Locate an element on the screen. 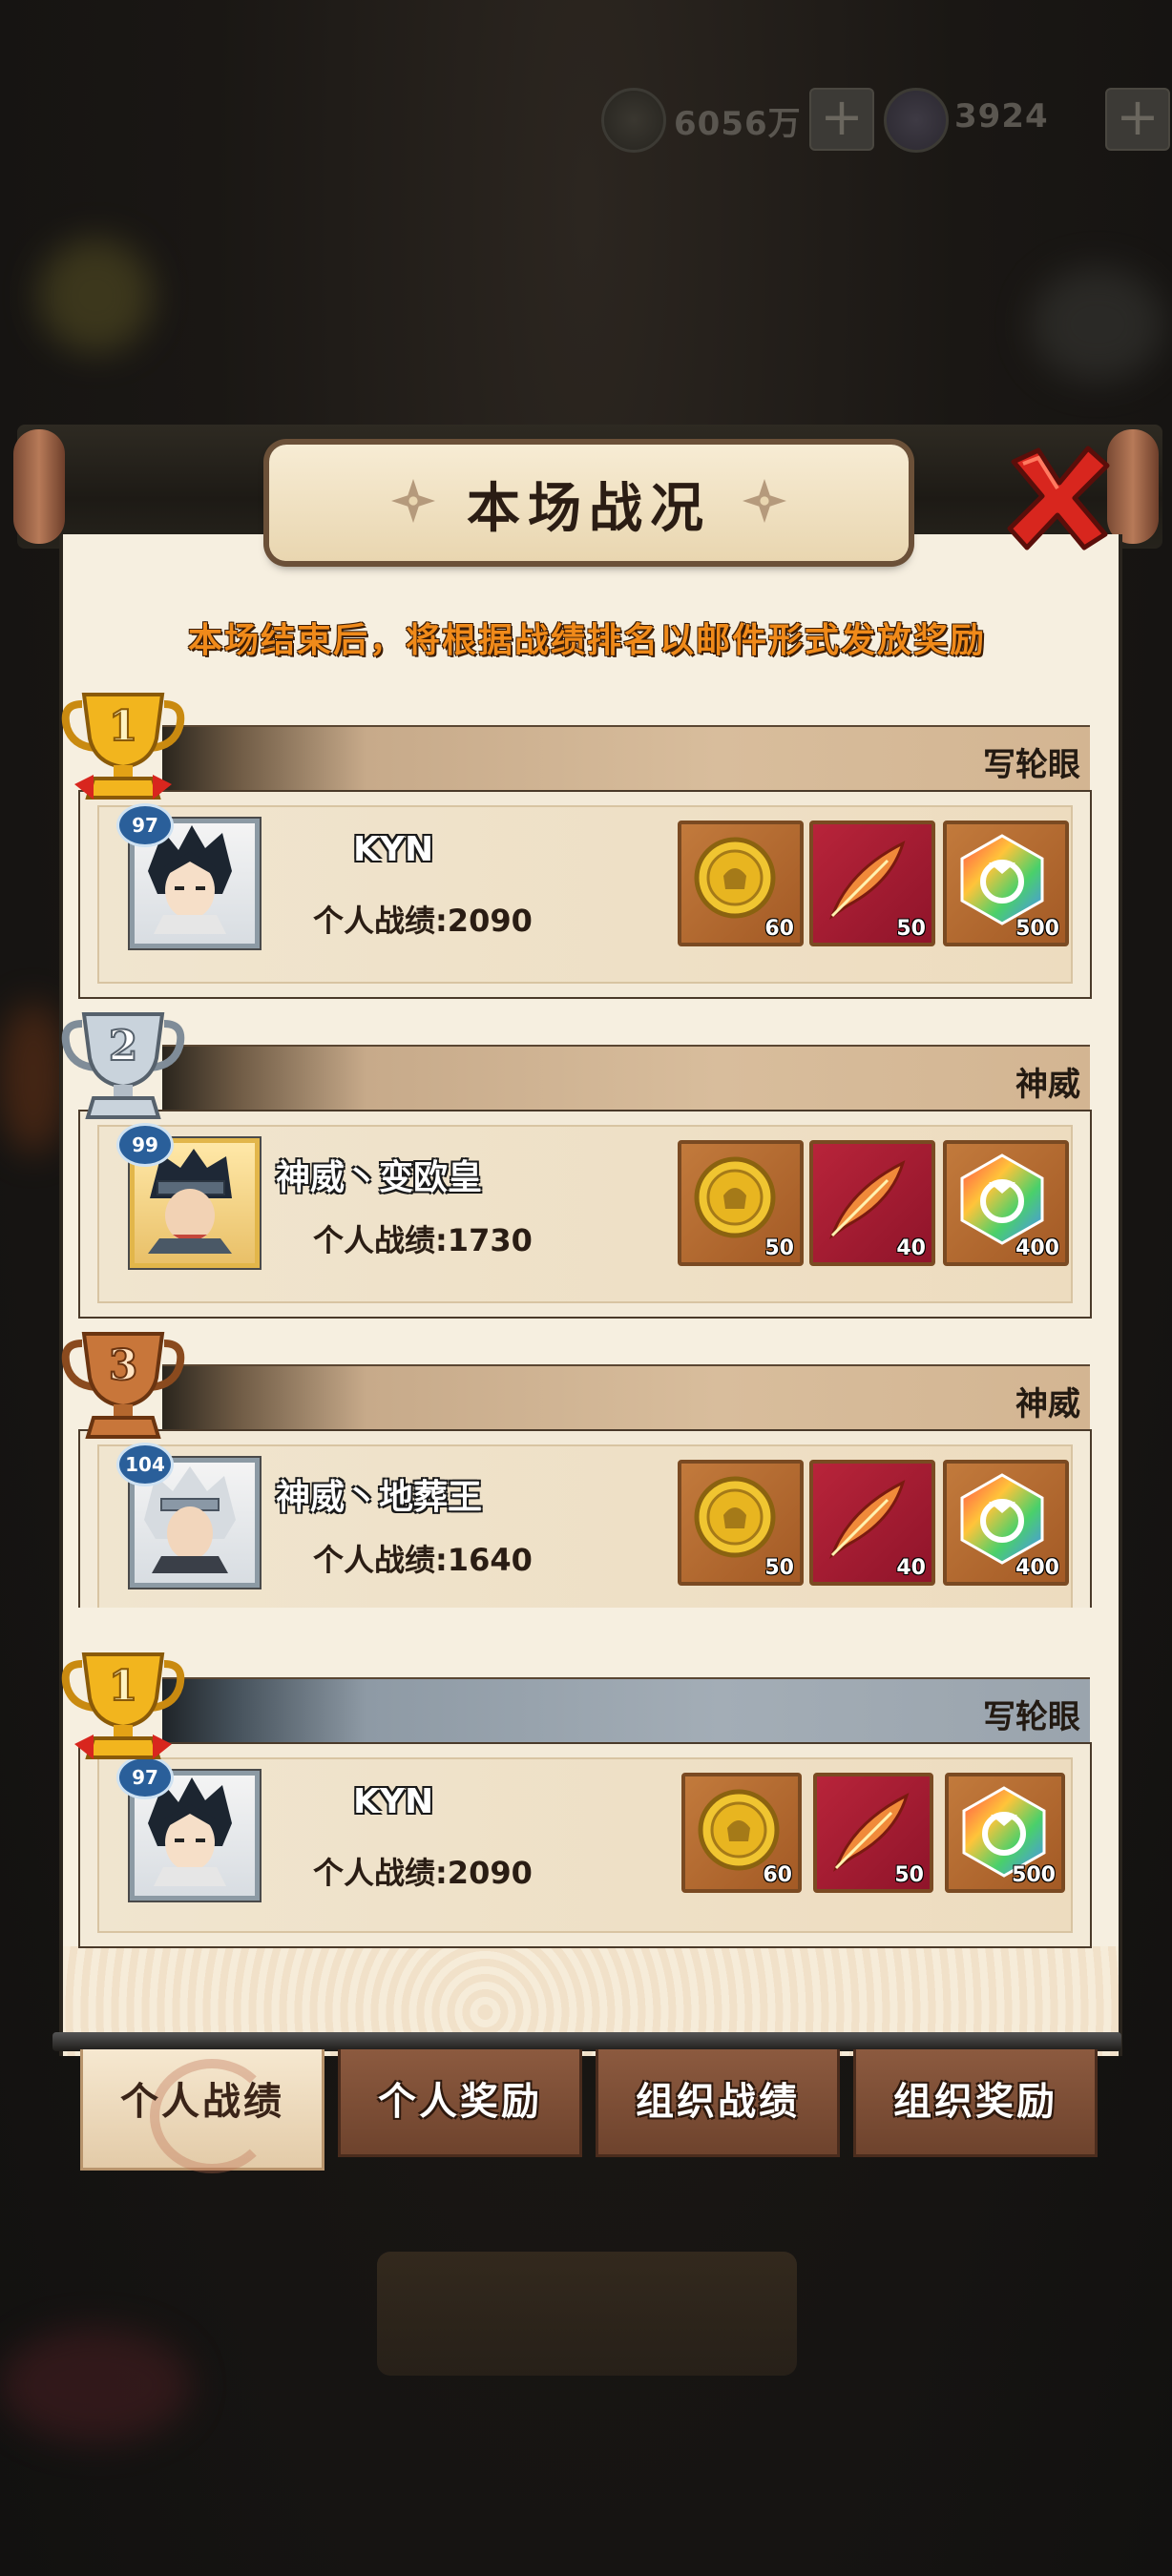 Image resolution: width=1172 pixels, height=2576 pixels. bronze-trophy-icon: 3 is located at coordinates (123, 1385).